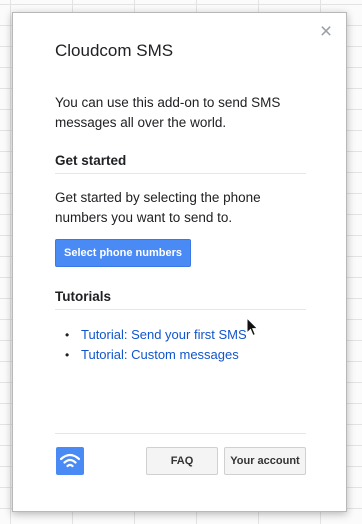 This screenshot has height=524, width=362. I want to click on tutorials-divider, so click(180, 309).